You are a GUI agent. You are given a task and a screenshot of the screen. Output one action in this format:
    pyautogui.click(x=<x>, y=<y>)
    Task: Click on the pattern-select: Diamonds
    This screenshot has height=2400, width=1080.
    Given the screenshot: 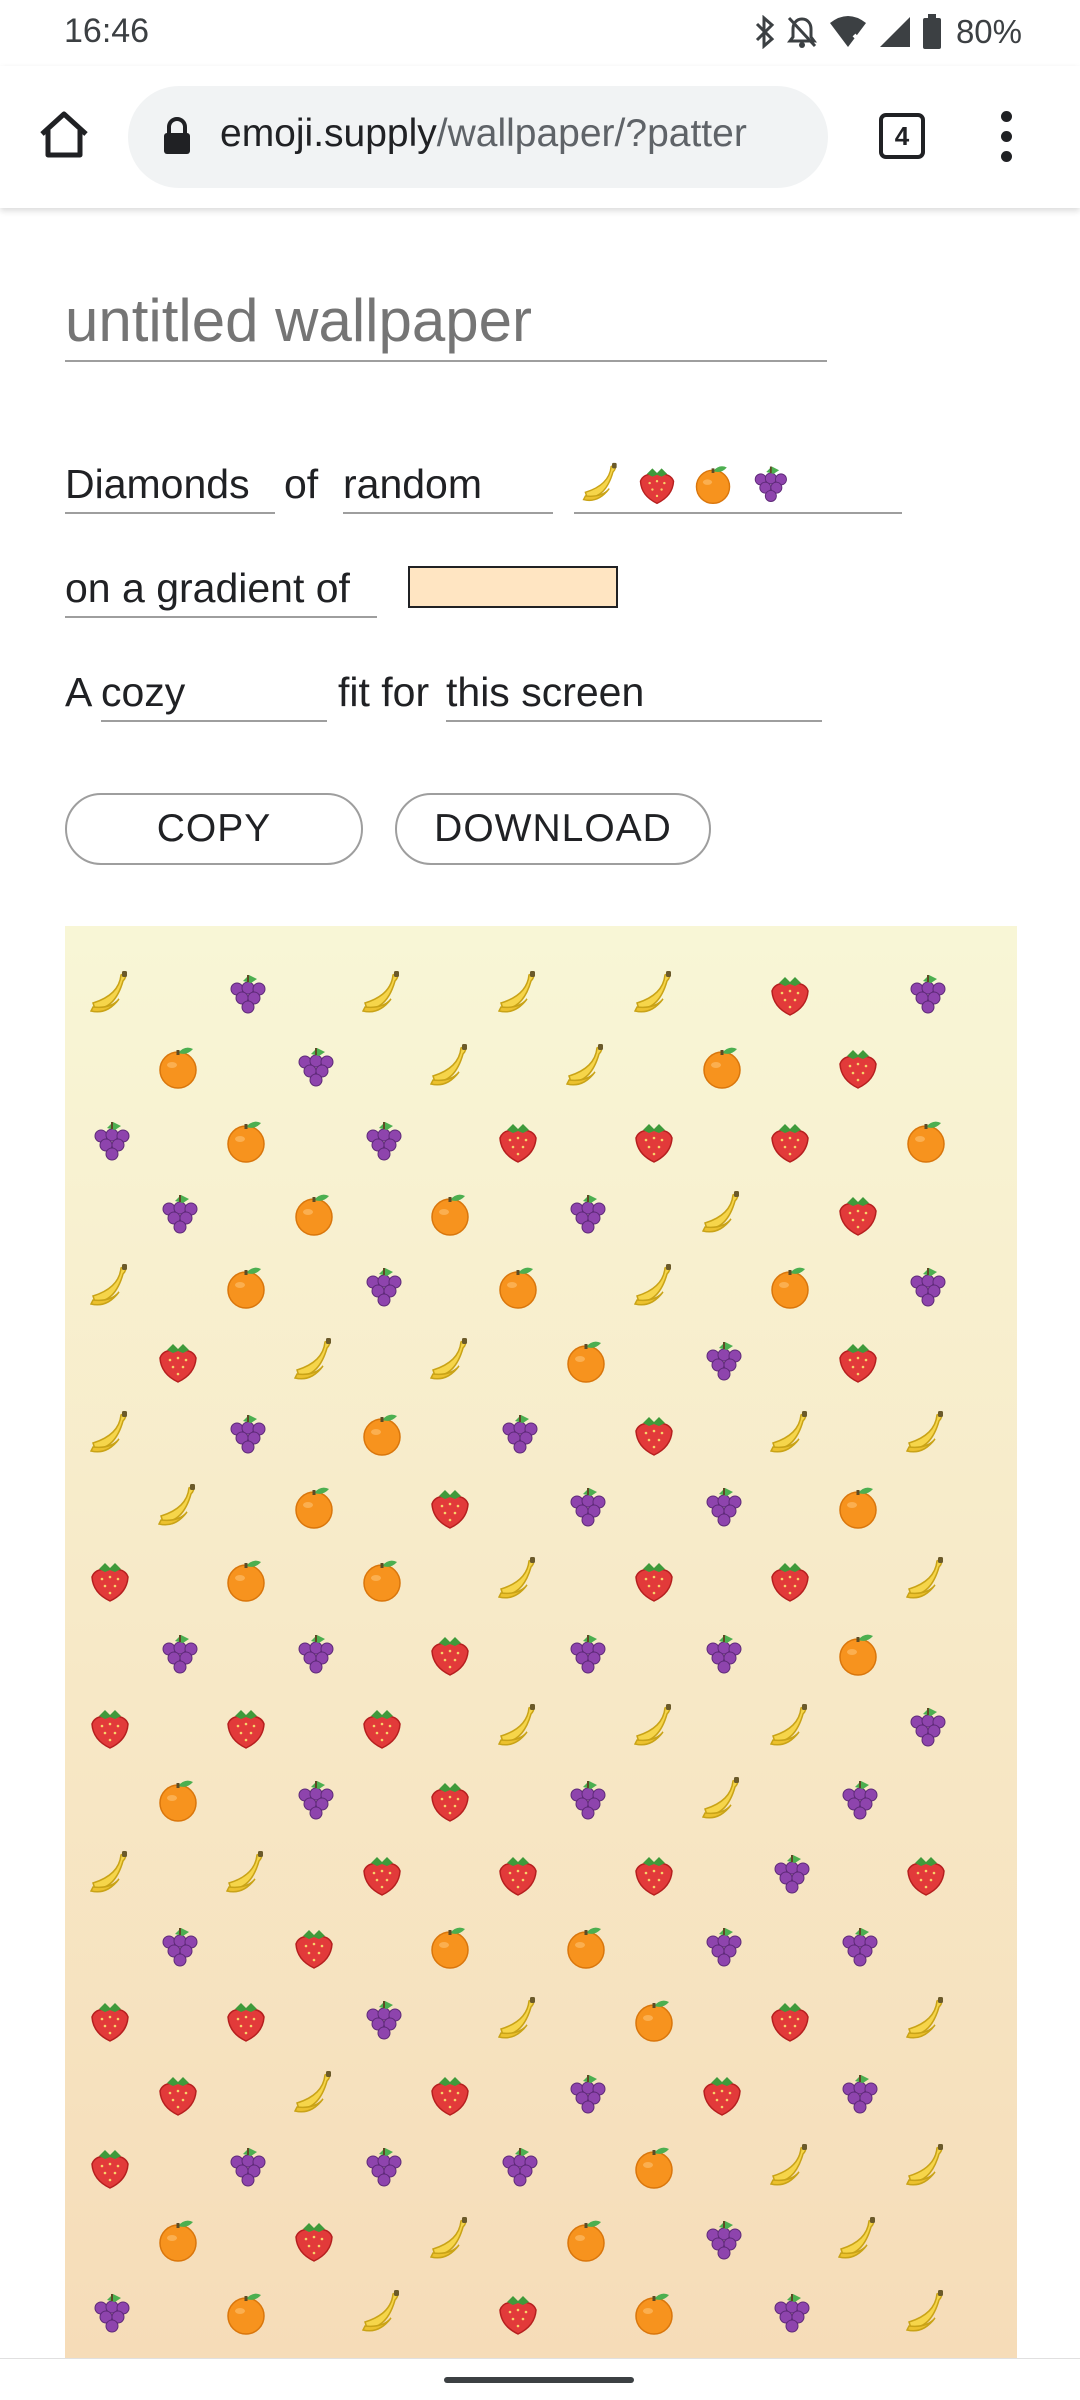 What is the action you would take?
    pyautogui.click(x=170, y=485)
    